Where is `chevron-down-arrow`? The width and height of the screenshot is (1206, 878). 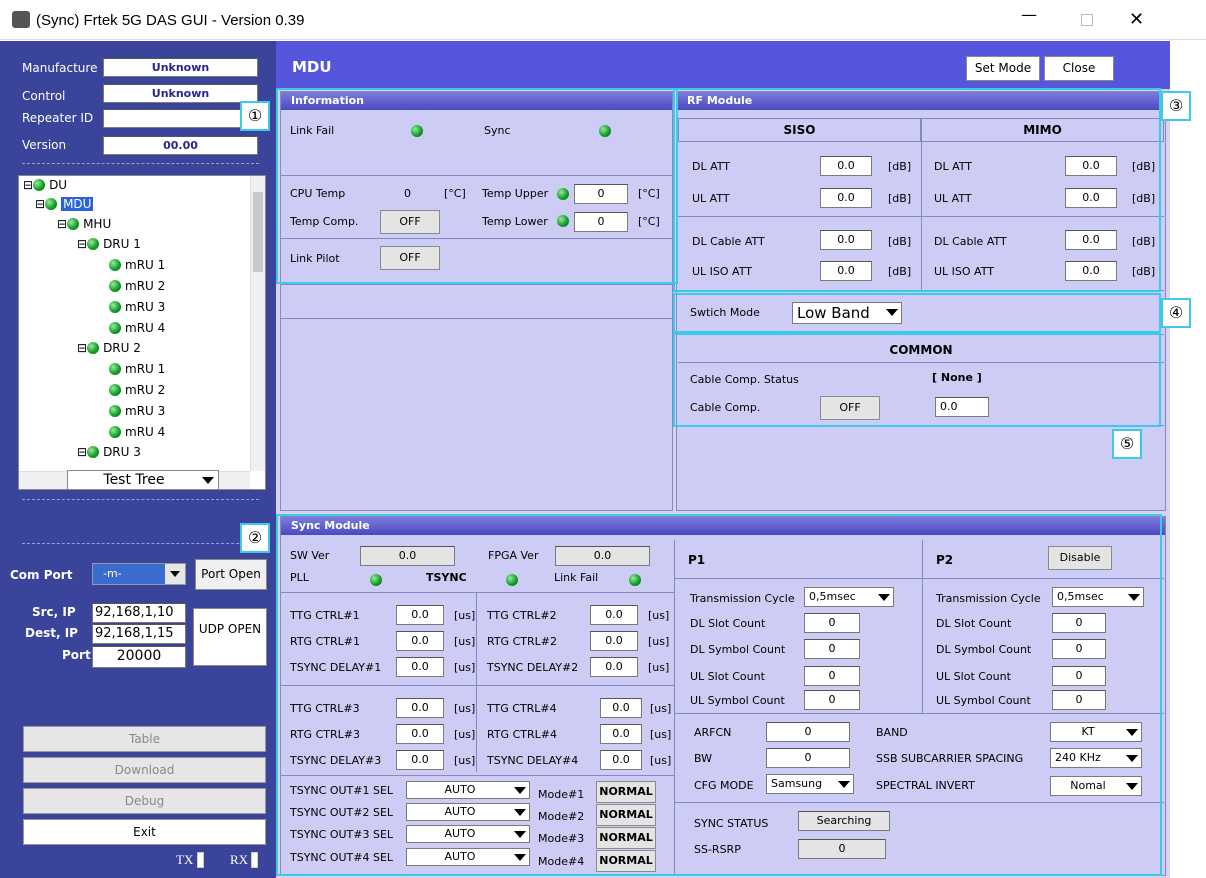
chevron-down-arrow is located at coordinates (175, 574).